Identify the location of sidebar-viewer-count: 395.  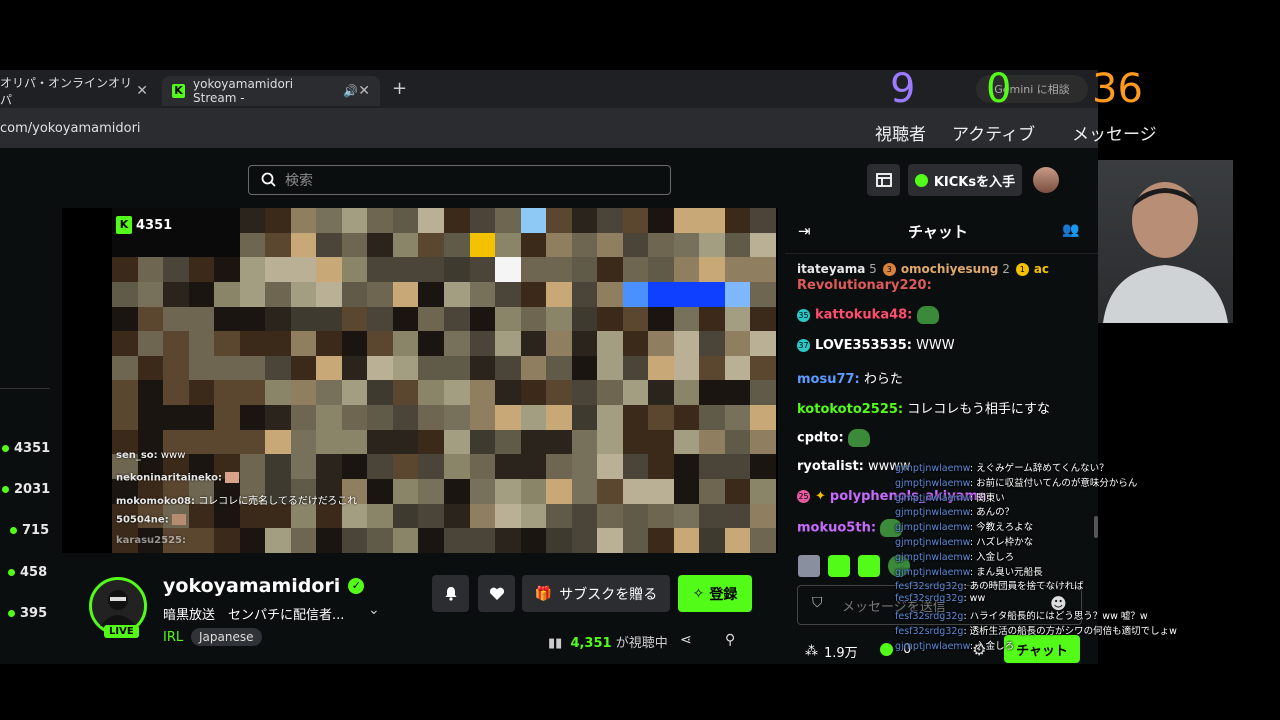
(27, 613).